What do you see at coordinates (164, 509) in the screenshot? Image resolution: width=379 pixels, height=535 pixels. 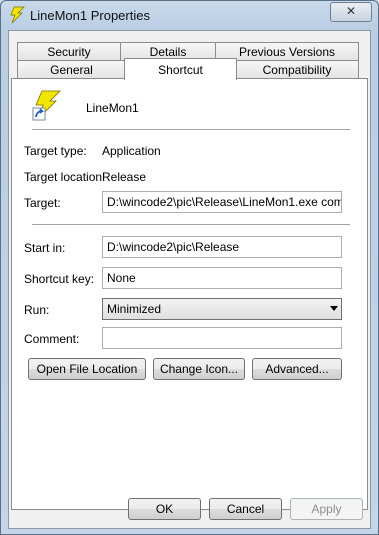 I see `ok-button: OK` at bounding box center [164, 509].